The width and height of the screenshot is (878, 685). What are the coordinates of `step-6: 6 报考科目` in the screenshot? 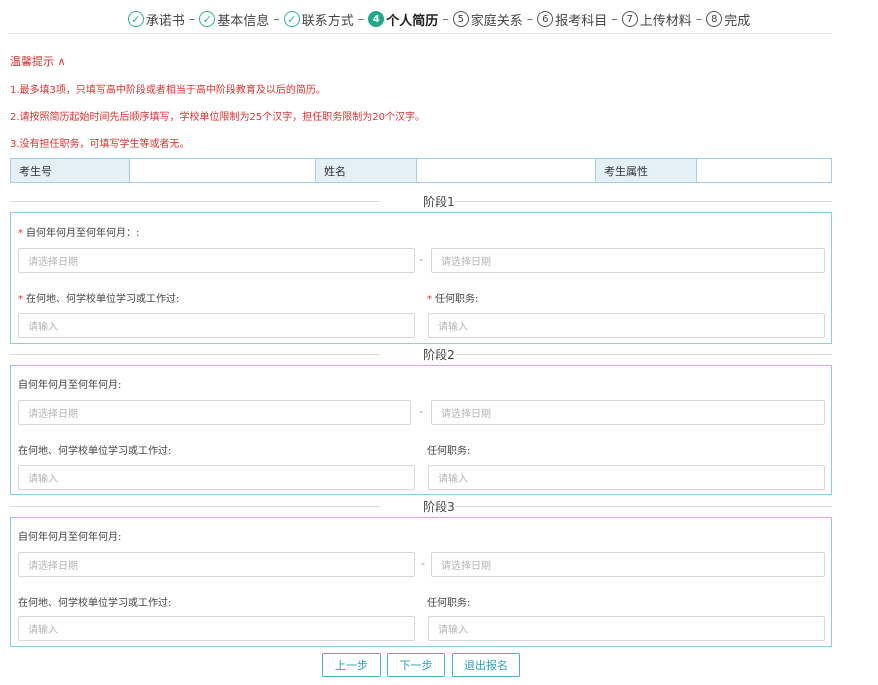 It's located at (572, 19).